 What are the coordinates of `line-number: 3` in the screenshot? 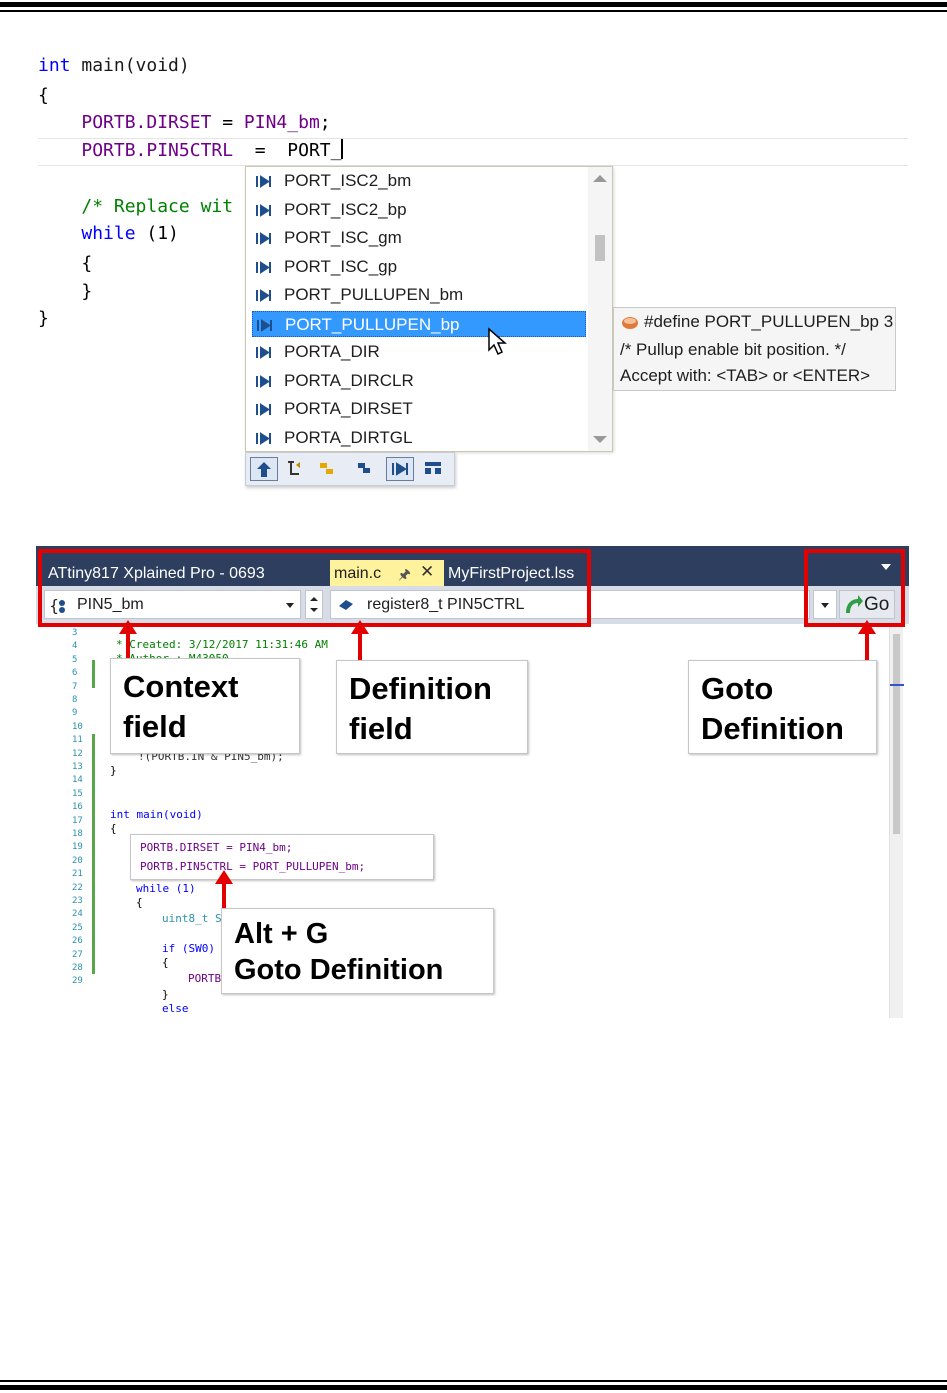 It's located at (75, 633).